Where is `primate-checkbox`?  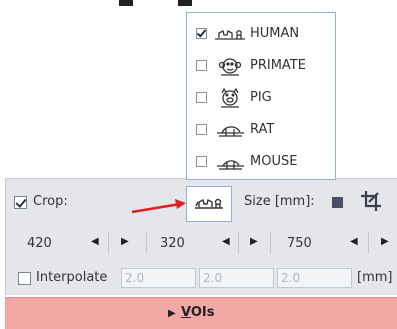
primate-checkbox is located at coordinates (201, 65).